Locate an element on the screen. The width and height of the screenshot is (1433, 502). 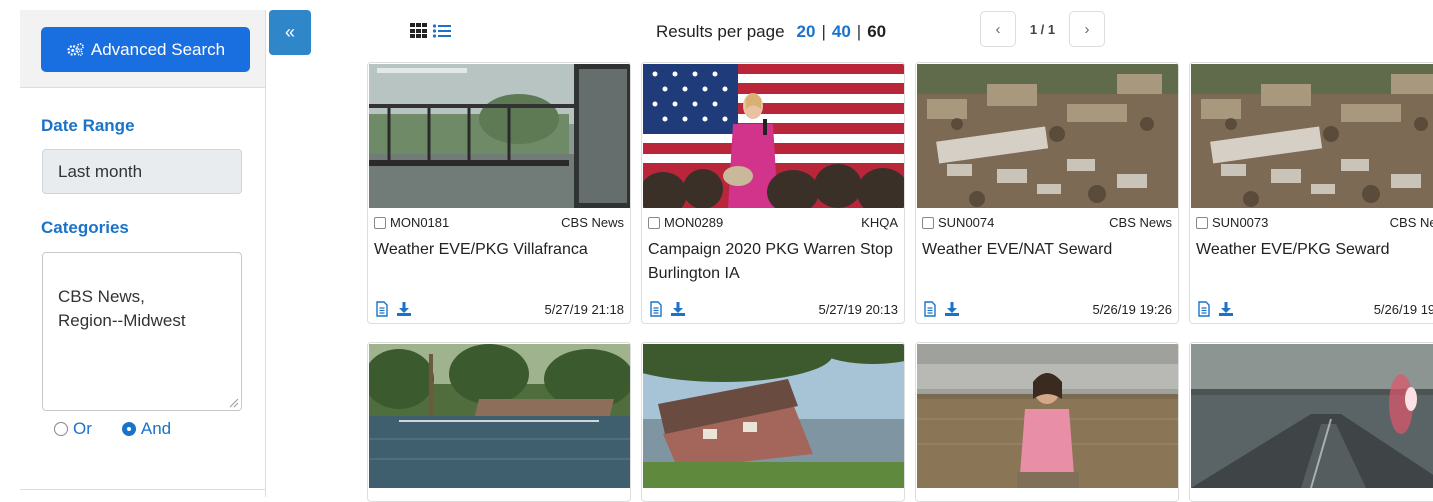
categories-value: CBS News, Region--Midwest is located at coordinates (122, 308).